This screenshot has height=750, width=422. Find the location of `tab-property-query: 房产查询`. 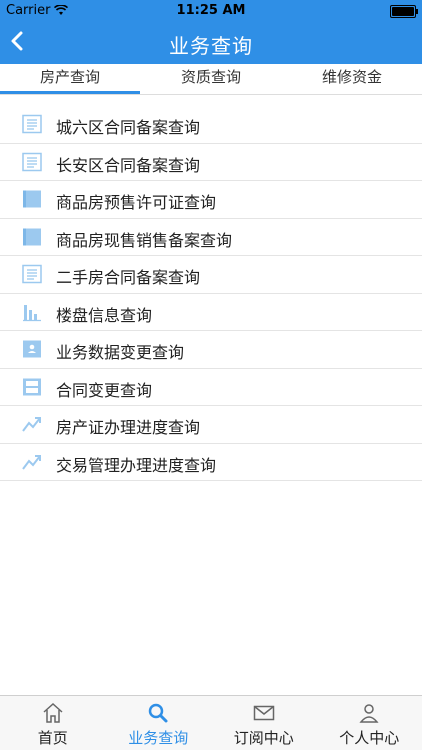

tab-property-query: 房产查询 is located at coordinates (70, 79).